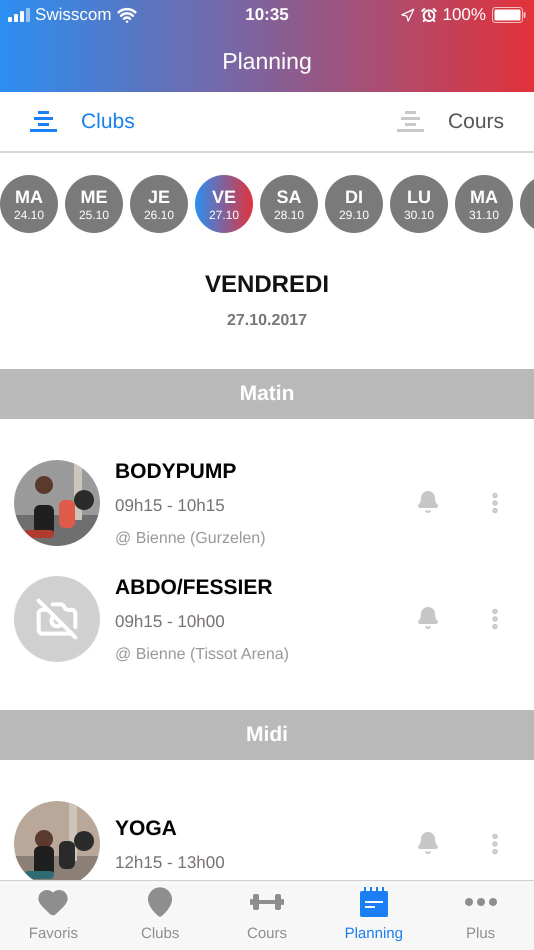 The width and height of the screenshot is (534, 950). I want to click on alarm-icon, so click(428, 15).